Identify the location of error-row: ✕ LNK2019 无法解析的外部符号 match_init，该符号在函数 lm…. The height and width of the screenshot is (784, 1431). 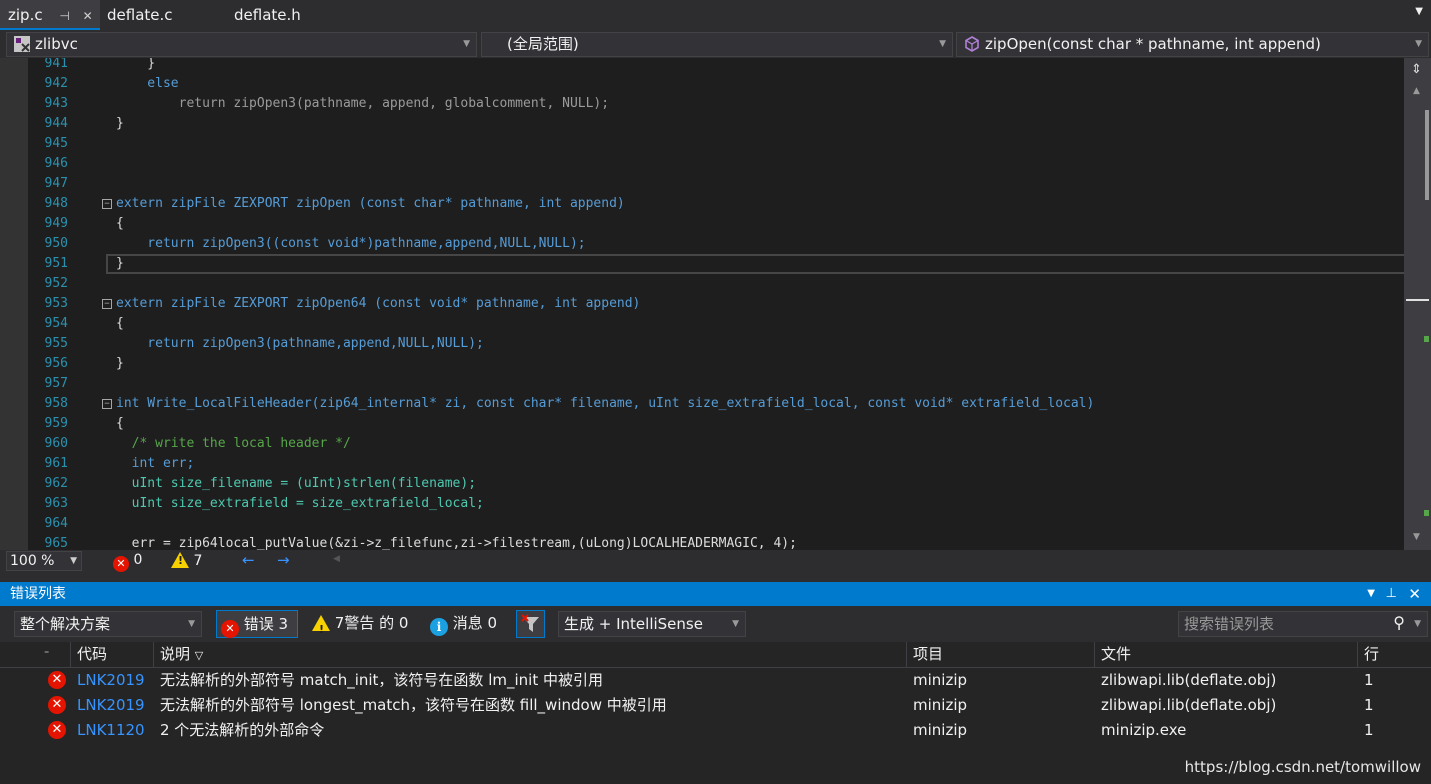
(715, 680).